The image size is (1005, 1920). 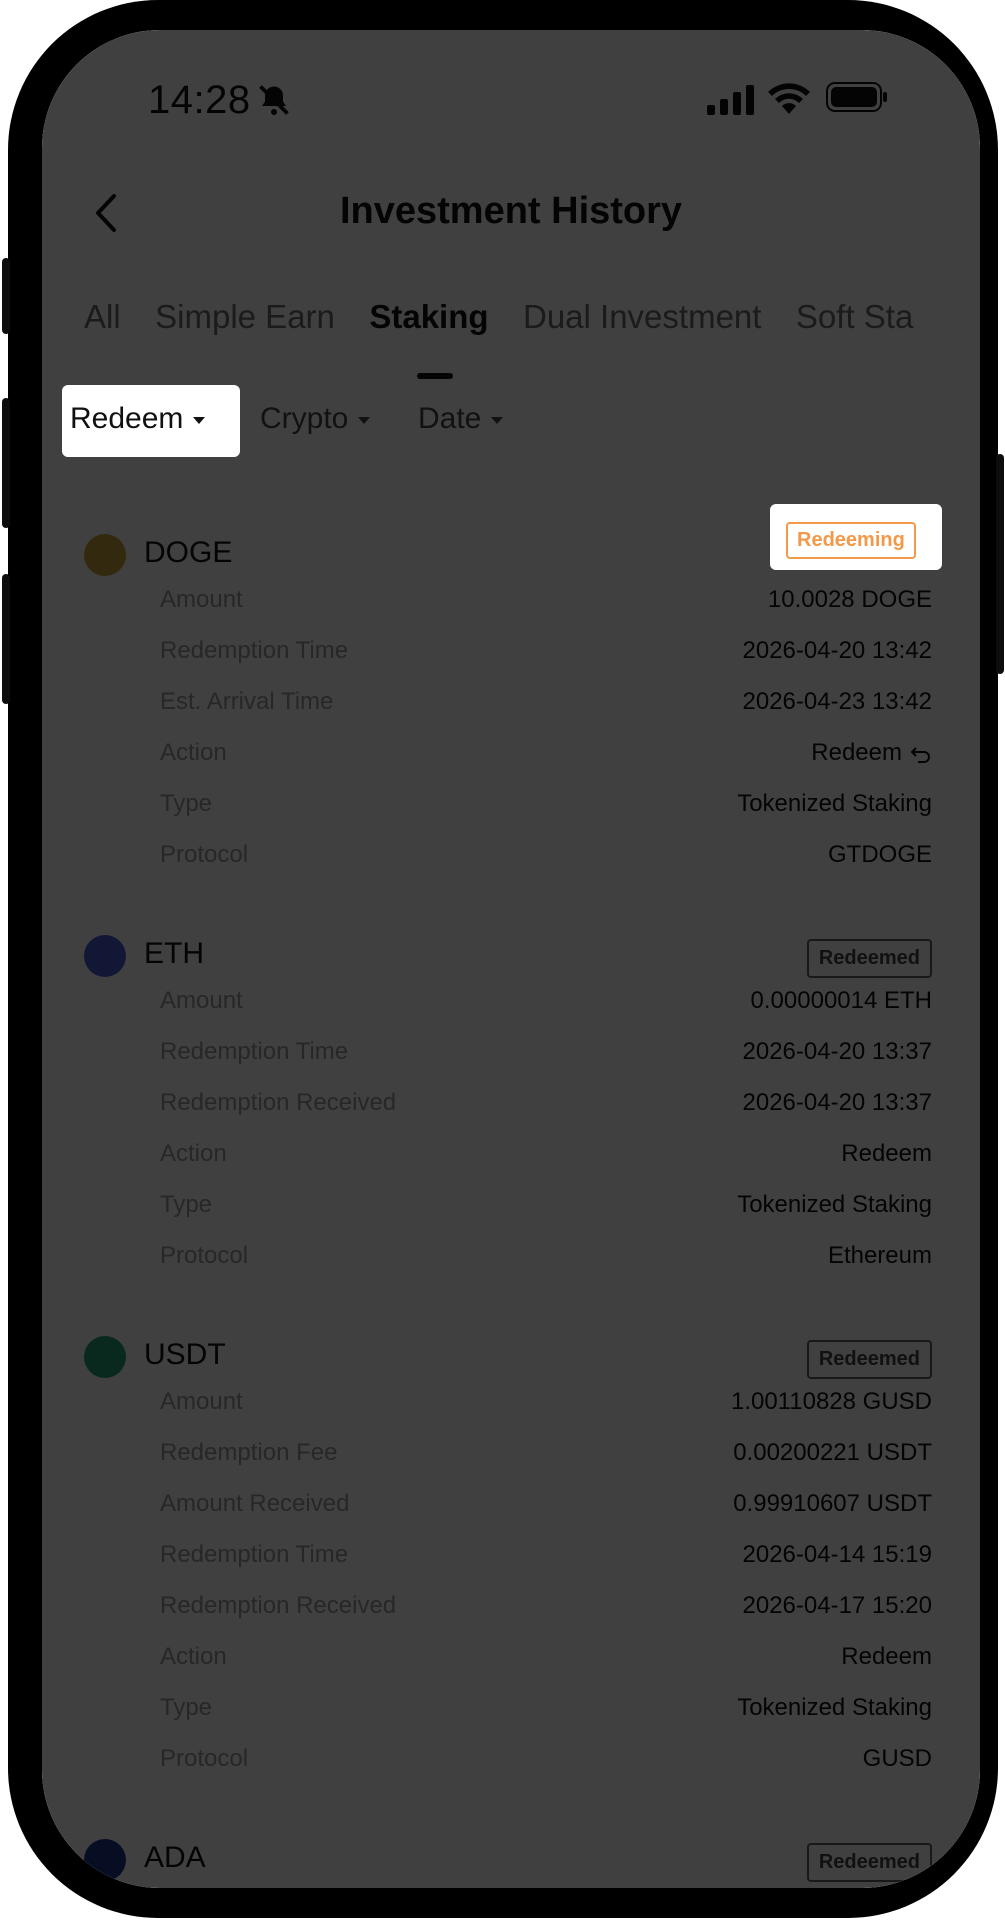 What do you see at coordinates (199, 100) in the screenshot?
I see `status-time: 14:28` at bounding box center [199, 100].